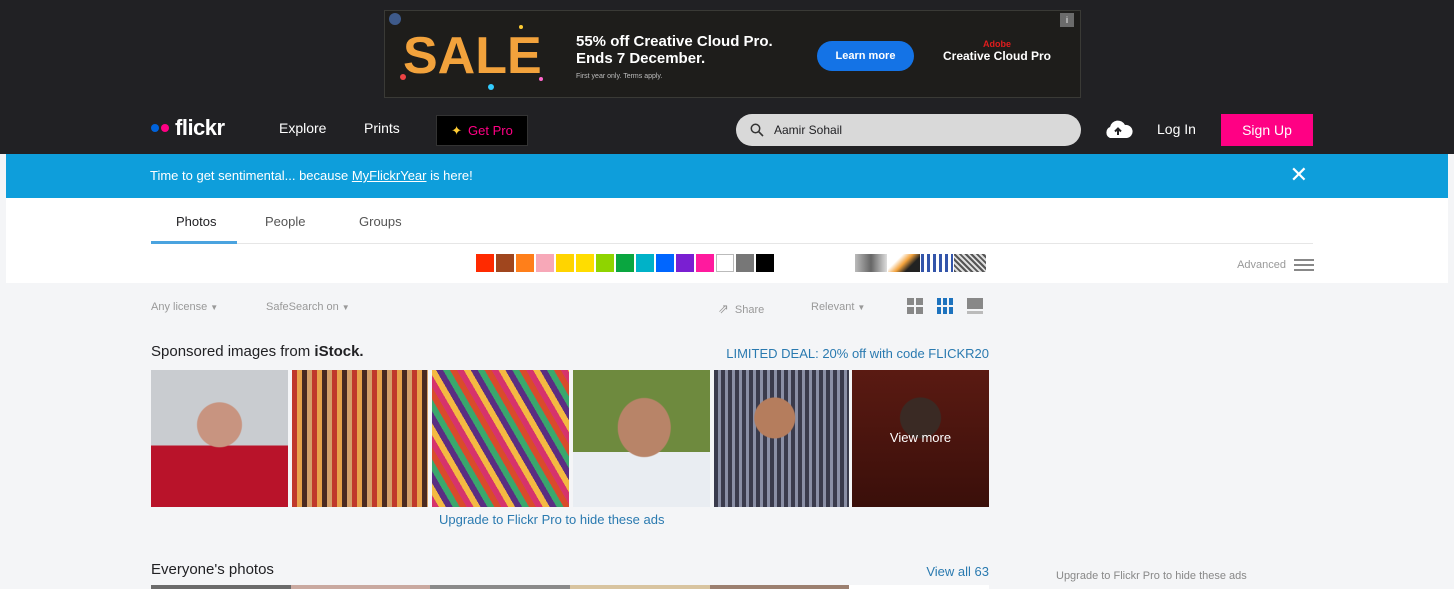  I want to click on color-filter-swatches, so click(626, 263).